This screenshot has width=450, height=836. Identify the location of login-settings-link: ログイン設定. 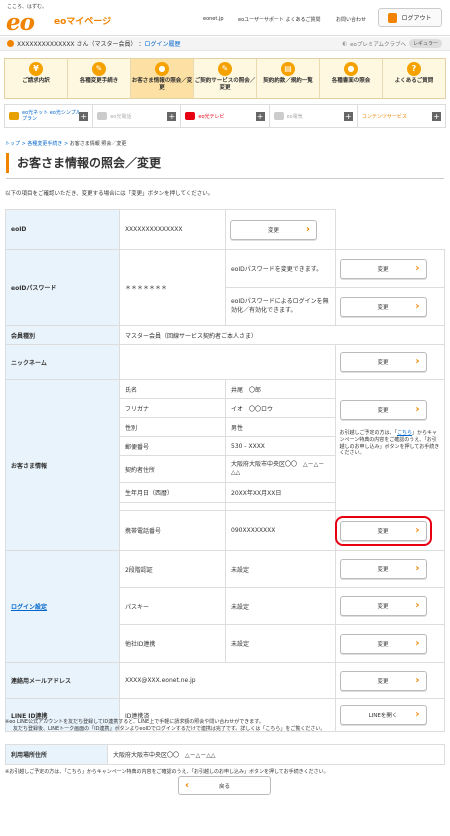
(29, 607).